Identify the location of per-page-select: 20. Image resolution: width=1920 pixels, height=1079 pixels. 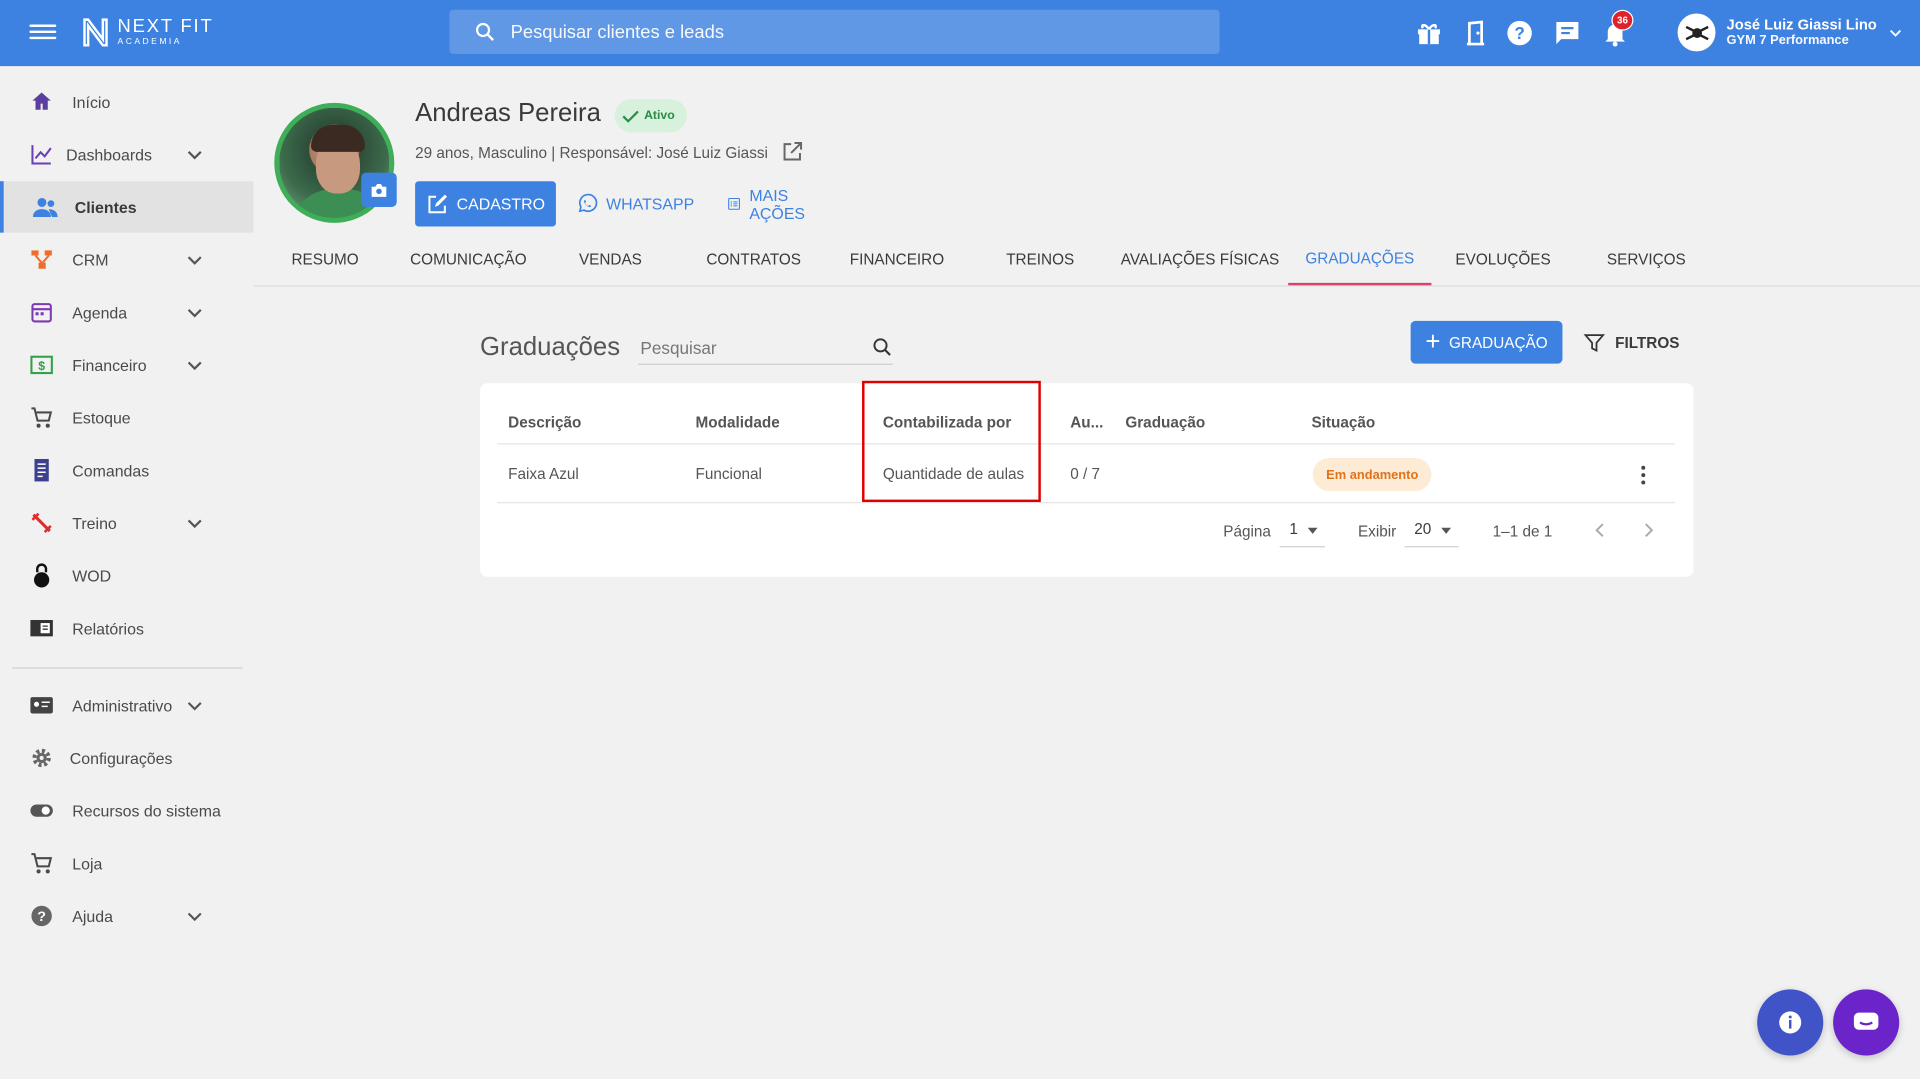
(1431, 530).